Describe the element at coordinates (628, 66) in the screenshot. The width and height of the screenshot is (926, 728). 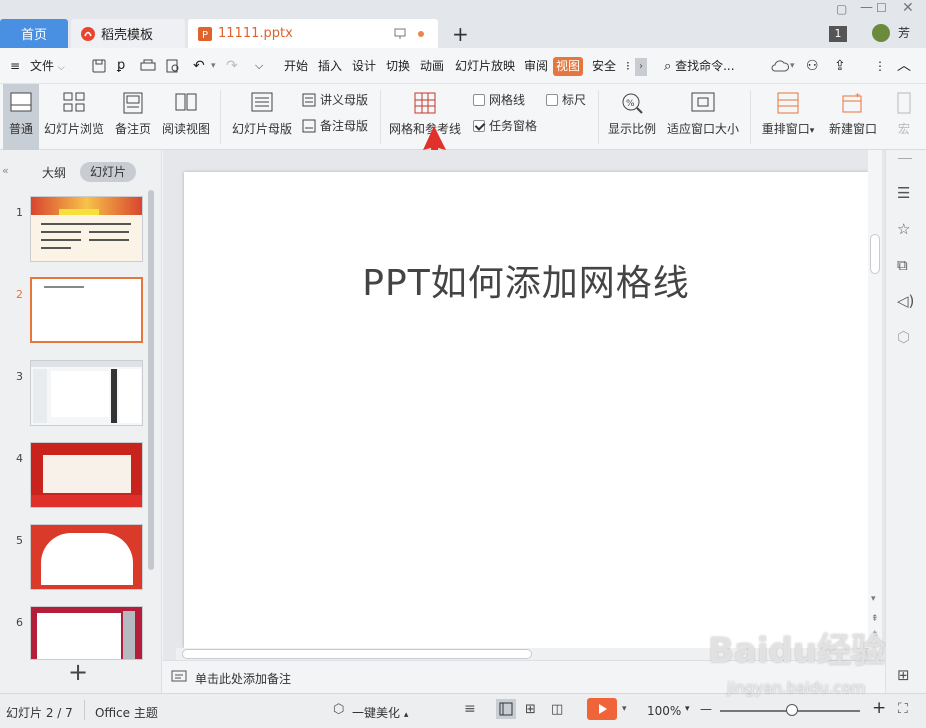
I see `menu-more: ⁝` at that location.